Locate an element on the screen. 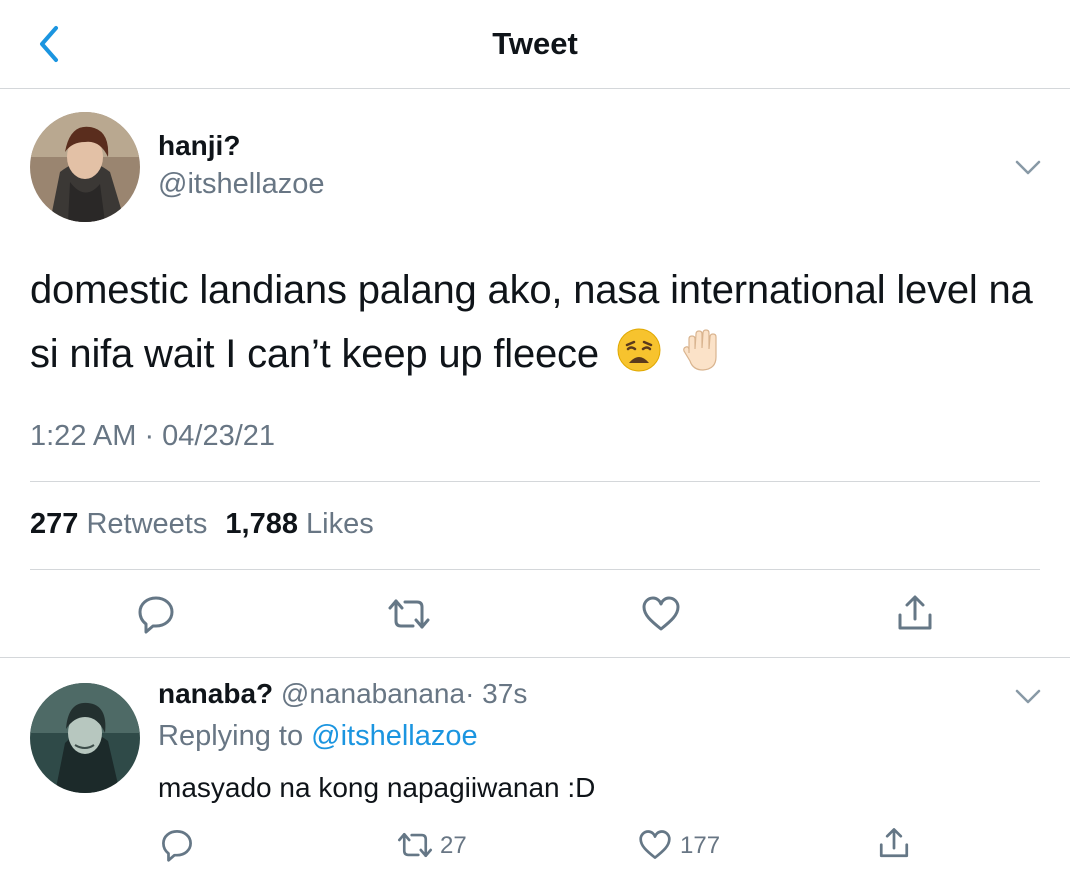 This screenshot has width=1070, height=873. page-title: Tweet is located at coordinates (535, 43).